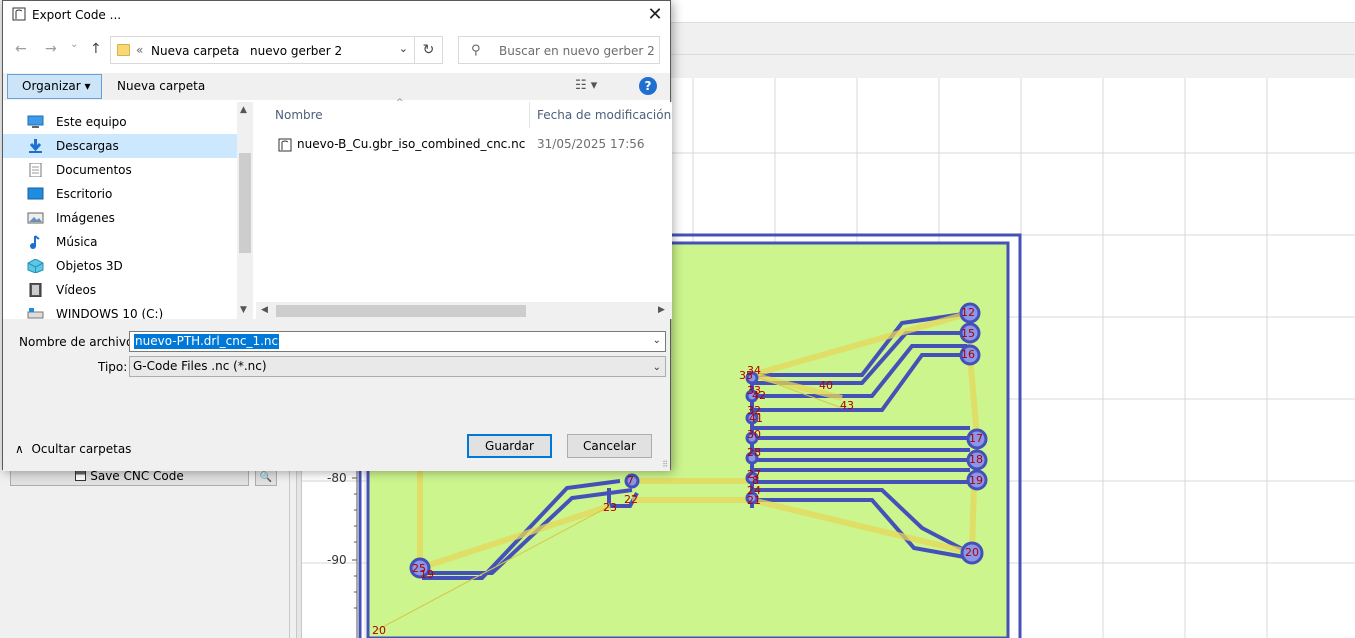 The height and width of the screenshot is (638, 1355). Describe the element at coordinates (509, 446) in the screenshot. I see `save-button: Guardar` at that location.